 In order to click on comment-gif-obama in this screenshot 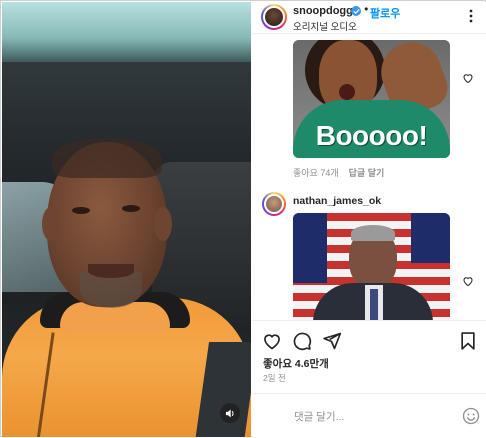, I will do `click(371, 266)`.